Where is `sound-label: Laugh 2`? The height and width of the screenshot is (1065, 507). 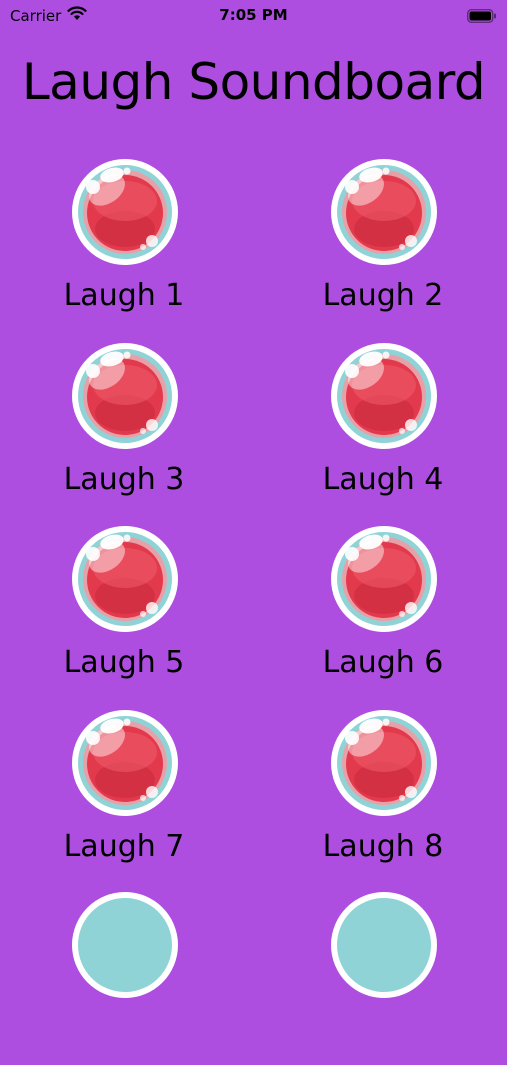
sound-label: Laugh 2 is located at coordinates (383, 295).